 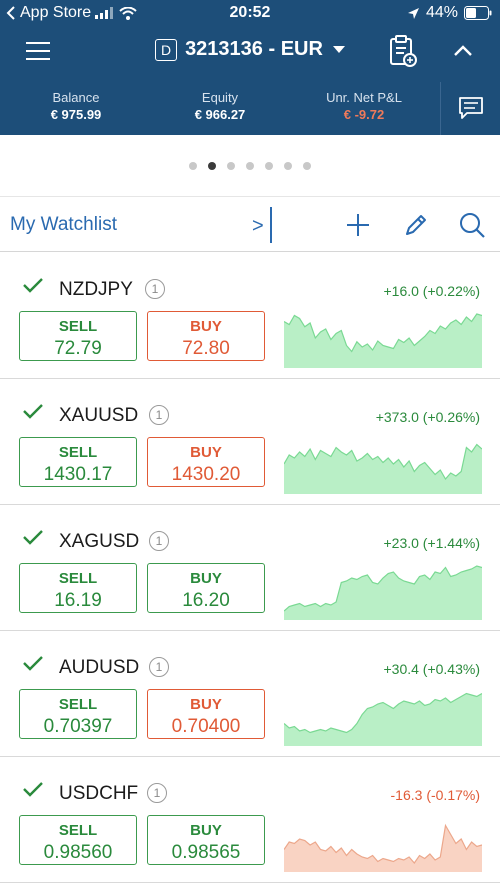 What do you see at coordinates (250, 224) in the screenshot?
I see `watchlist-toolbar: My Watchlist >` at bounding box center [250, 224].